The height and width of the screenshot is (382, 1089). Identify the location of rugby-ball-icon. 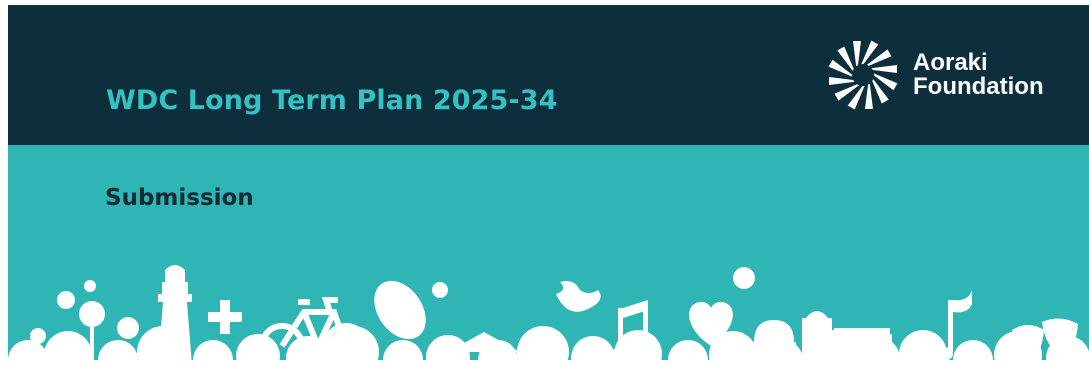
(400, 310).